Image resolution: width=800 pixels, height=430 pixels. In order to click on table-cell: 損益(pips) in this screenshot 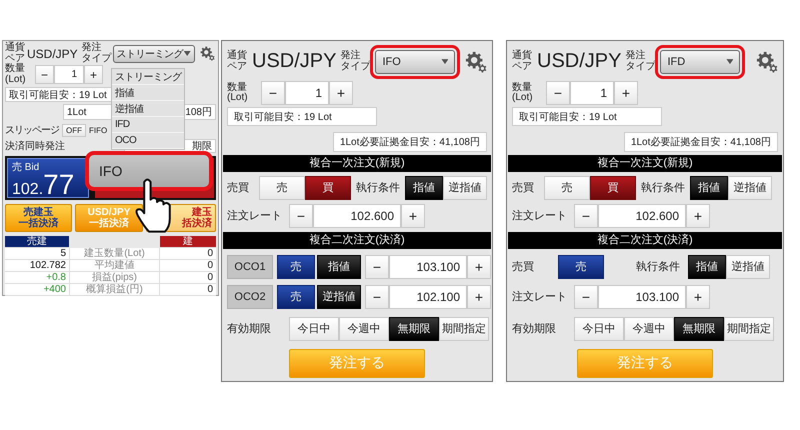, I will do `click(114, 278)`.